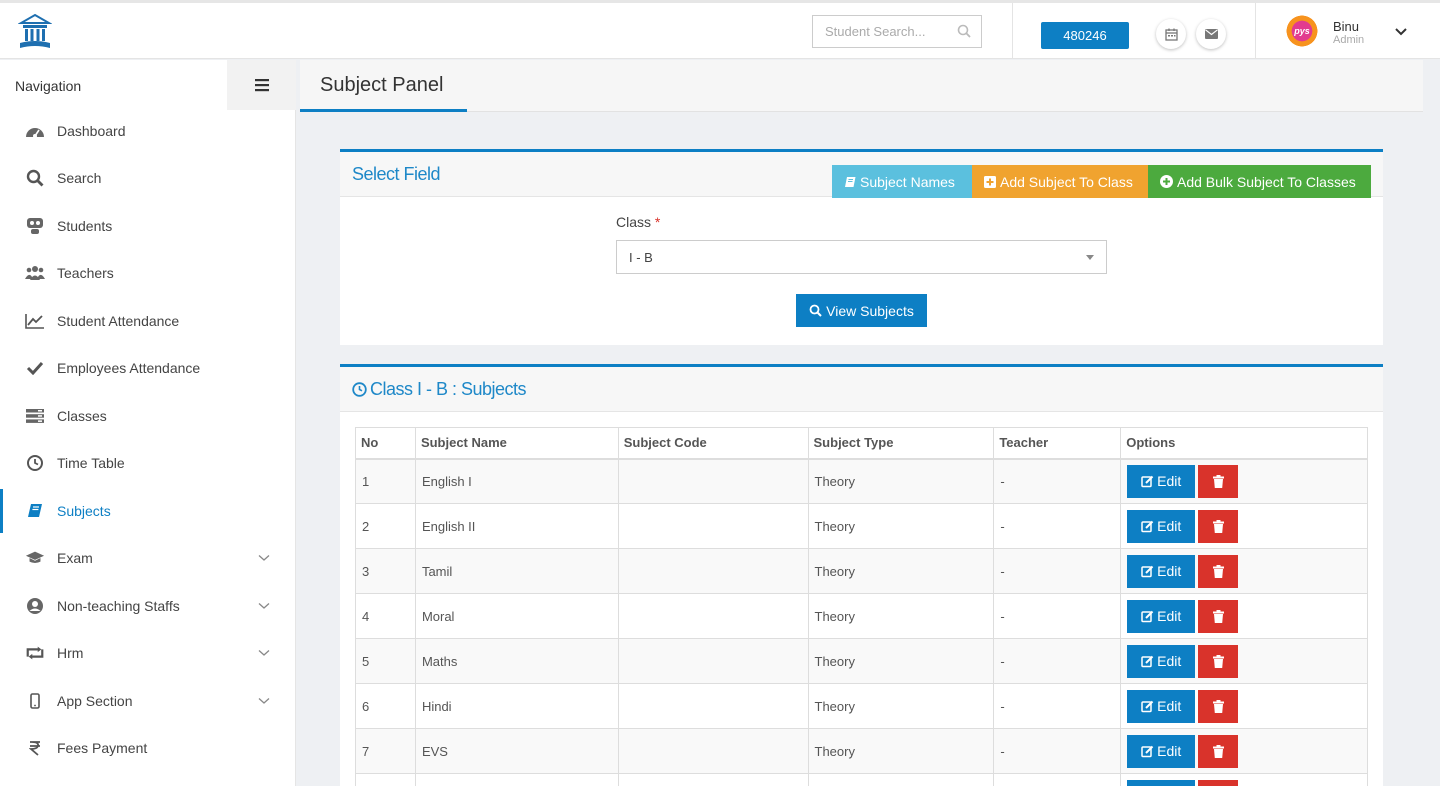 This screenshot has height=786, width=1440. I want to click on edit-icon, so click(1147, 526).